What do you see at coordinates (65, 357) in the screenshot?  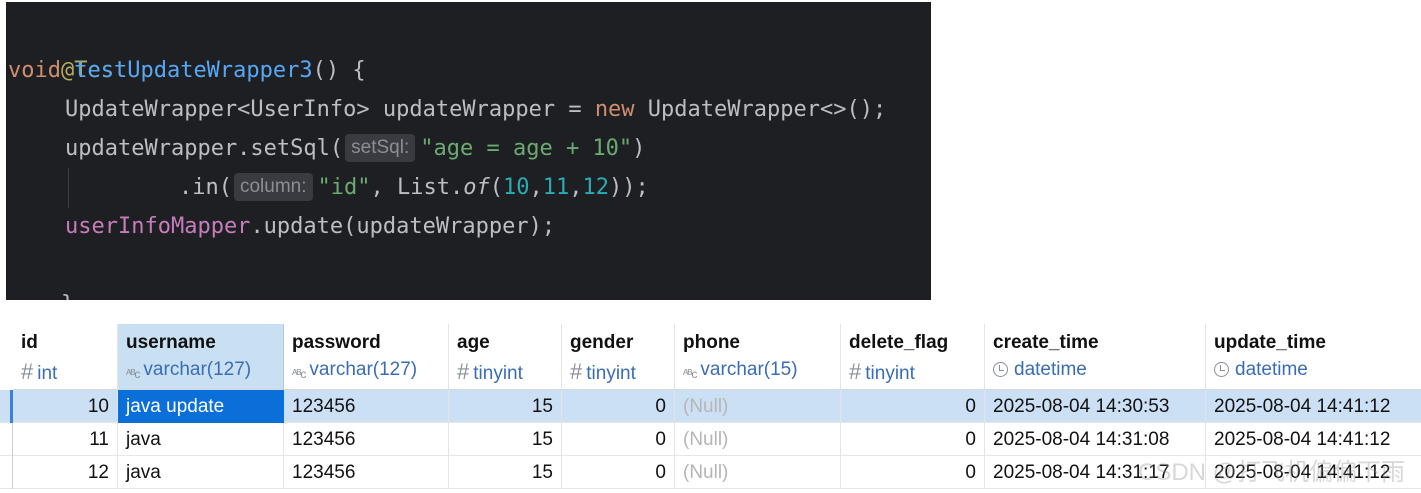 I see `column-header-id: id # int` at bounding box center [65, 357].